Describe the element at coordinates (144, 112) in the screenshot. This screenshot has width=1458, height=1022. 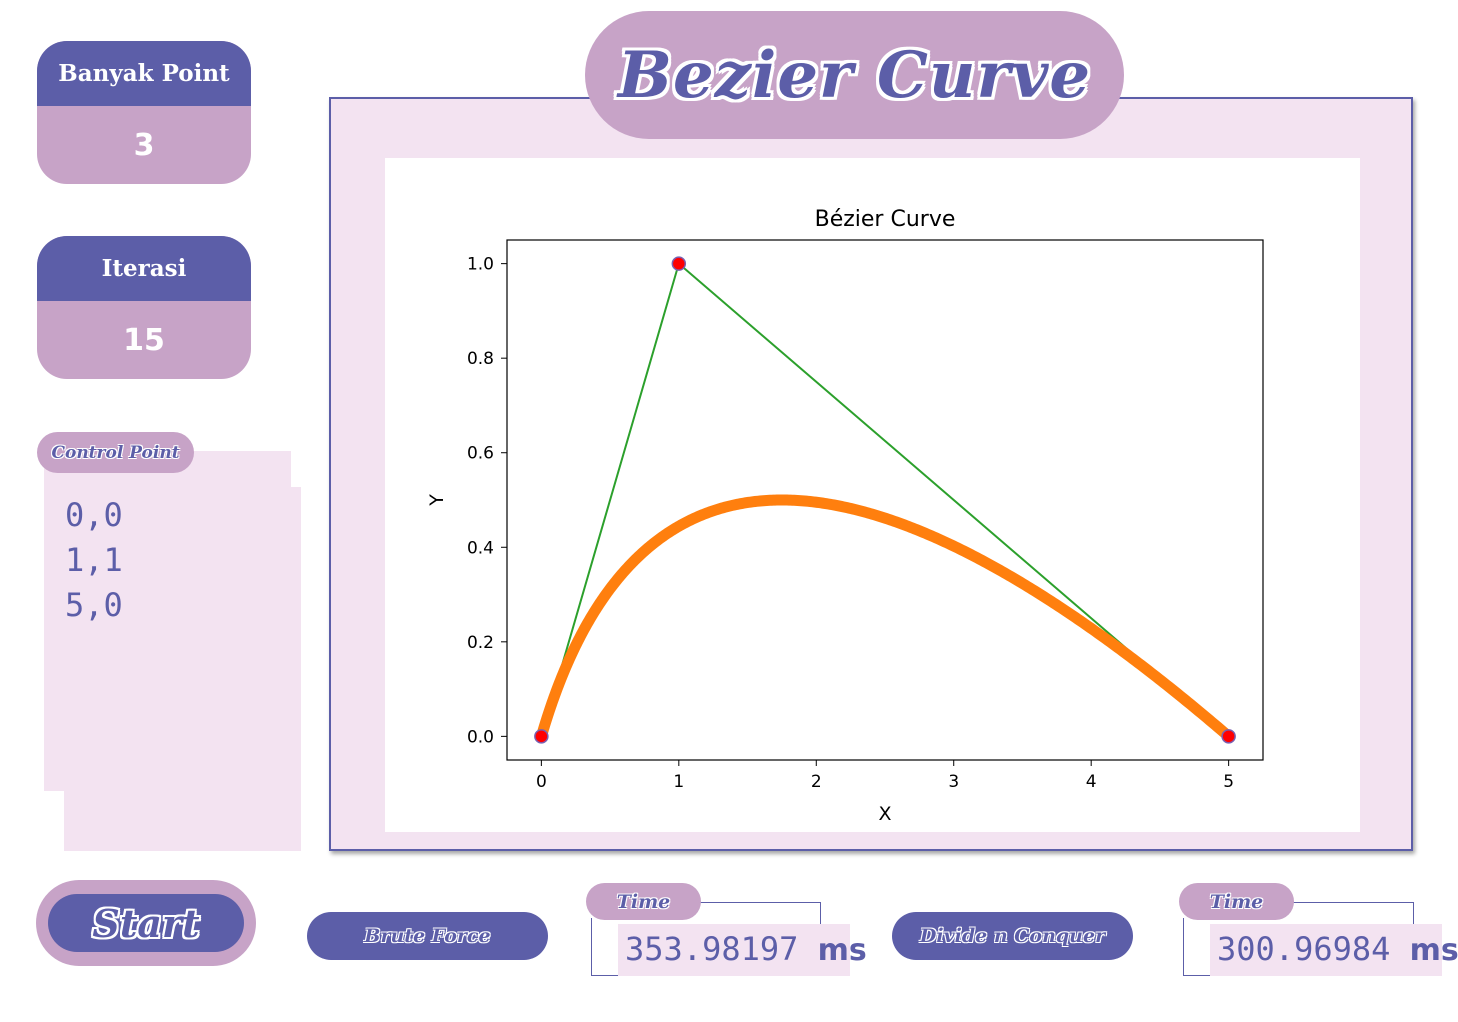
I see `banyak-point-card: Banyak Point 3` at that location.